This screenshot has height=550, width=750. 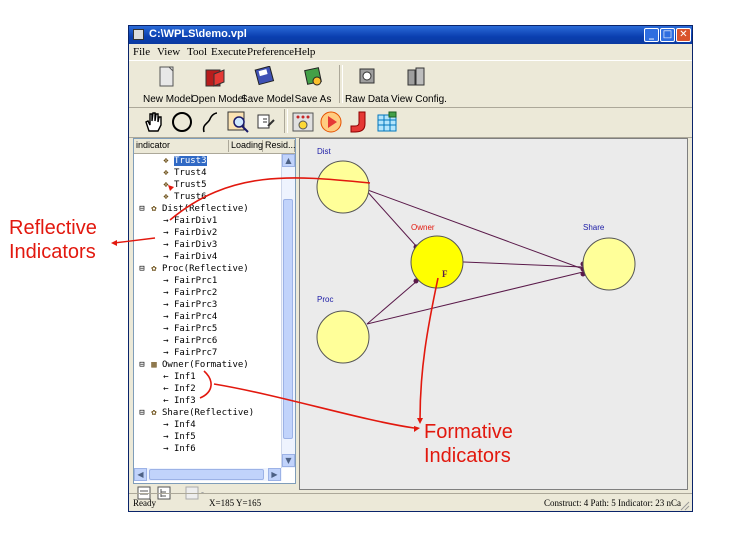 What do you see at coordinates (114, 243) in the screenshot?
I see `reflective-pointer-head` at bounding box center [114, 243].